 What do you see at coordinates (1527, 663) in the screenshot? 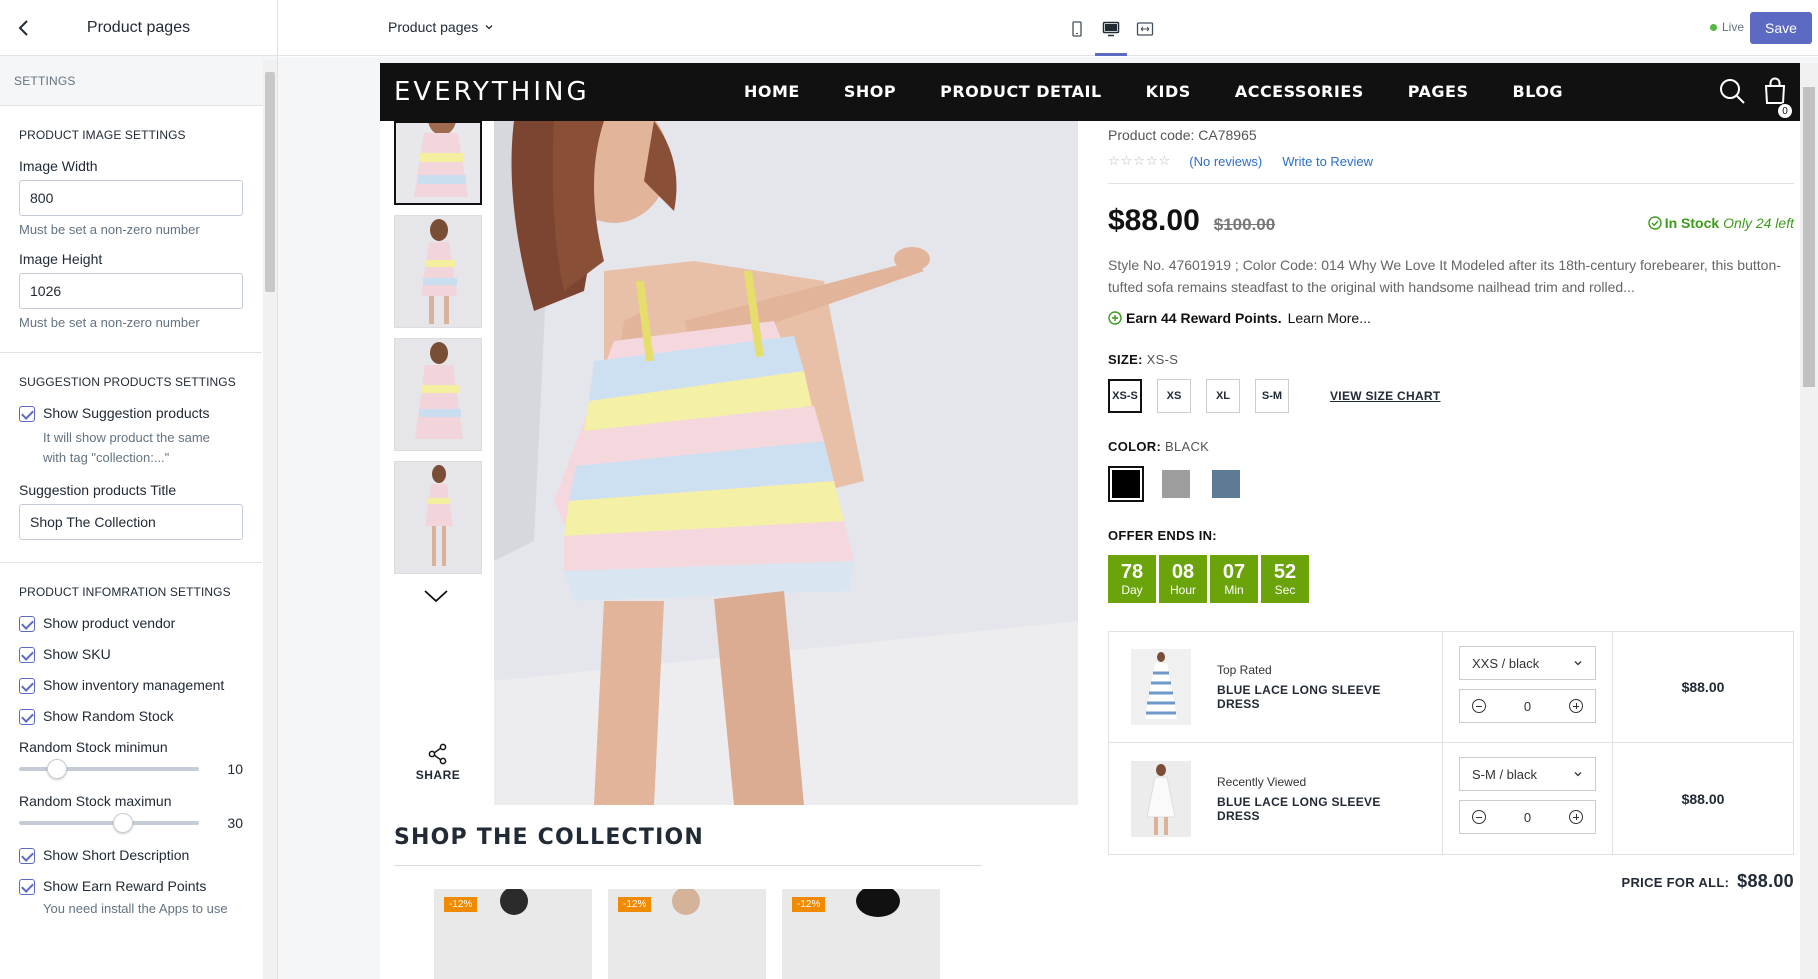
I see `variant-select: XXS / black` at bounding box center [1527, 663].